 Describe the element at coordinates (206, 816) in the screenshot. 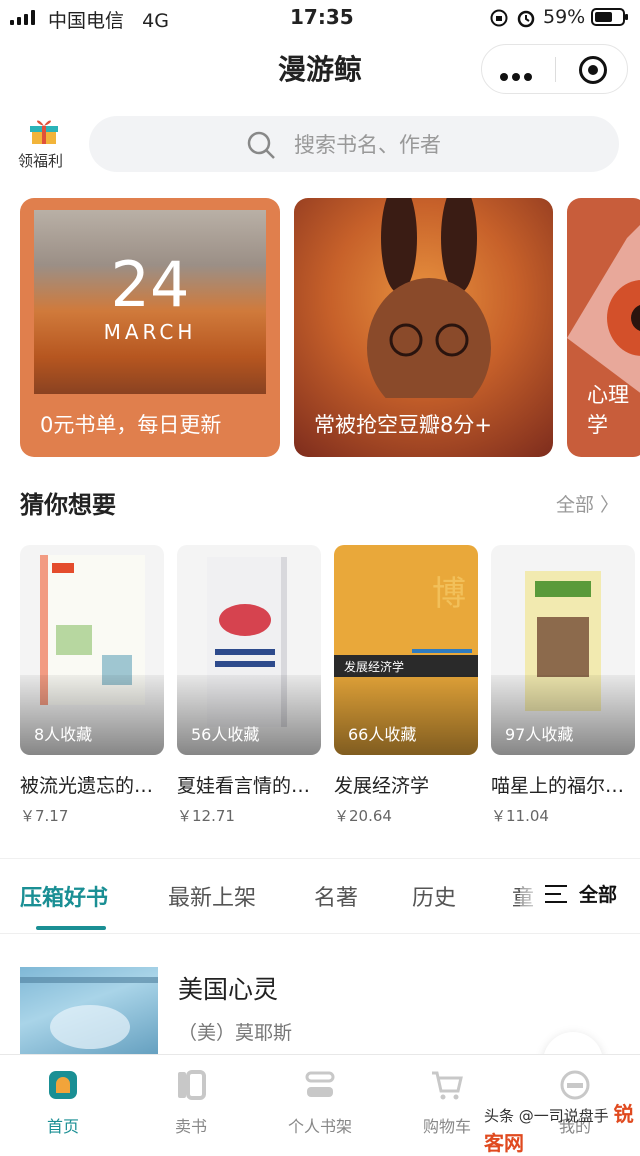

I see `book-price: ￥12.71` at that location.